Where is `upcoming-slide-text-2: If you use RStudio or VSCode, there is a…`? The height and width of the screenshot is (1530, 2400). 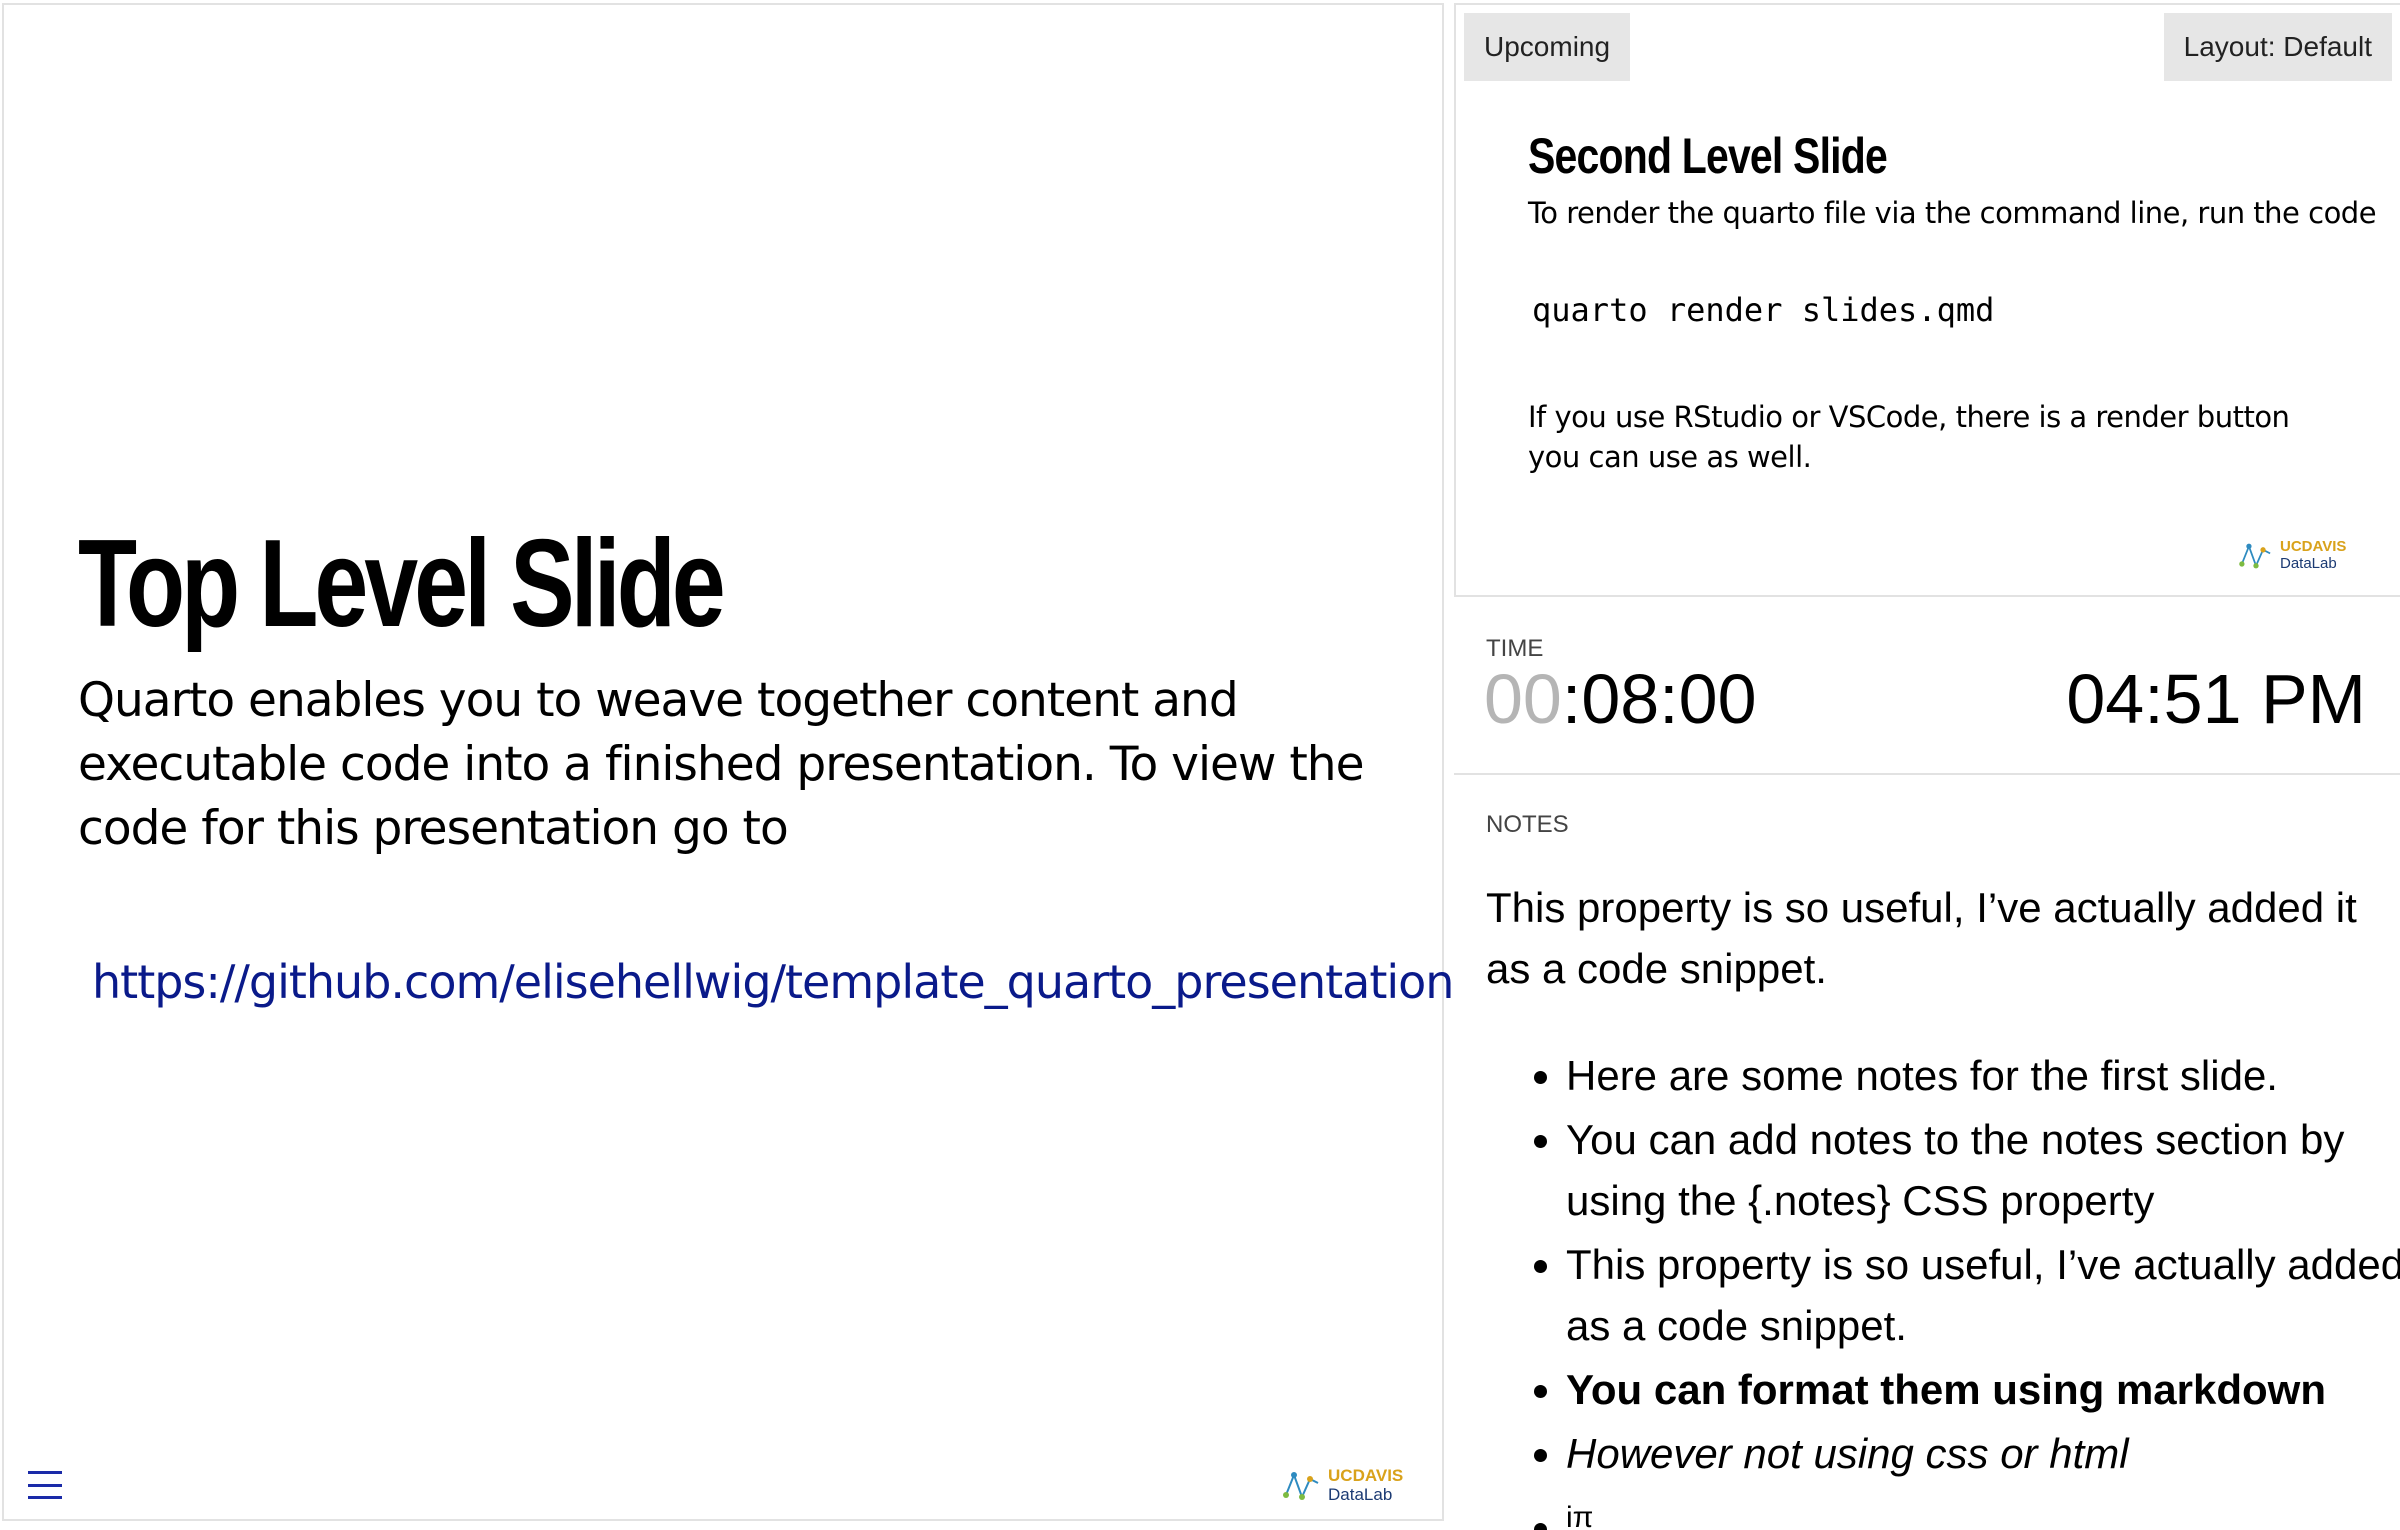
upcoming-slide-text-2: If you use RStudio or VSCode, there is a… is located at coordinates (1909, 437).